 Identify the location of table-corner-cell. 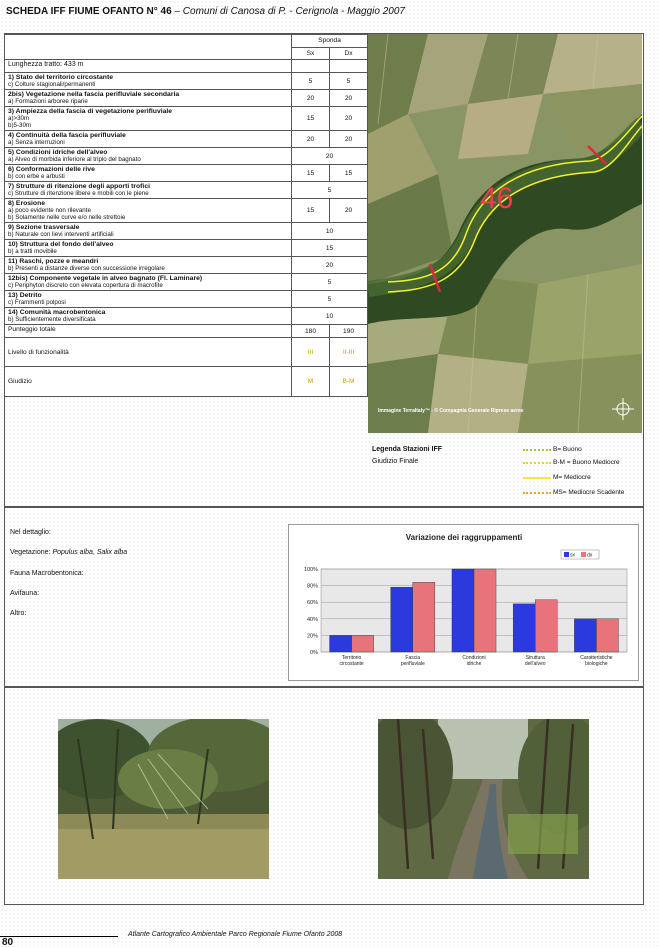
(148, 47).